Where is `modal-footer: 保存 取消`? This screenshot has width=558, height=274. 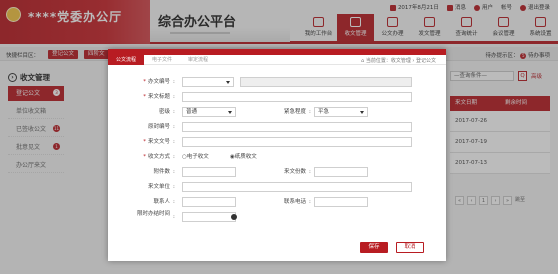
modal-footer: 保存 取消 is located at coordinates (392, 247).